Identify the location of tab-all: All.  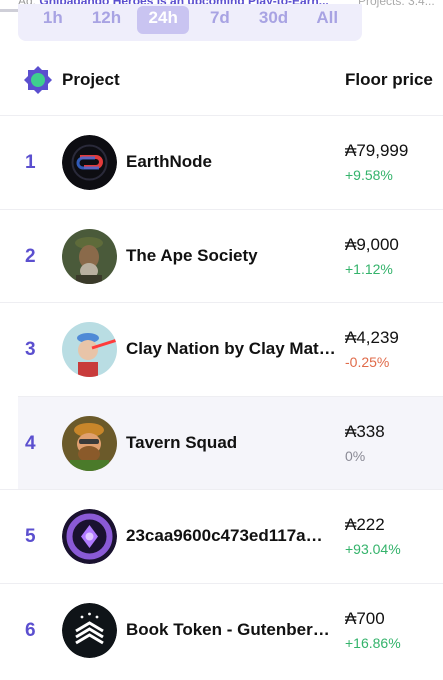
(327, 20).